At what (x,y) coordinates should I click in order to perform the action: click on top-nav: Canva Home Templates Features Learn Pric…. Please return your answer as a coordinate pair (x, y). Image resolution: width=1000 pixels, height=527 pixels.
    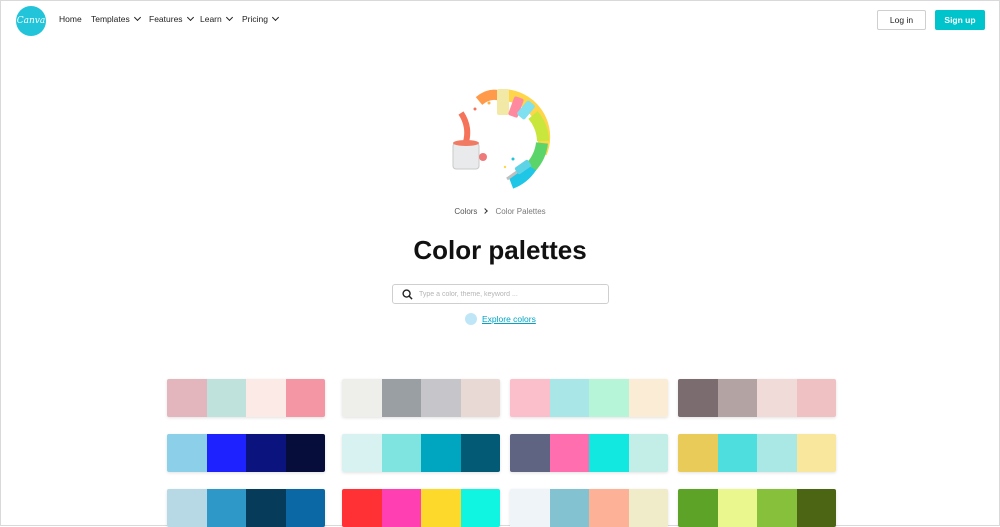
    Looking at the image, I should click on (500, 20).